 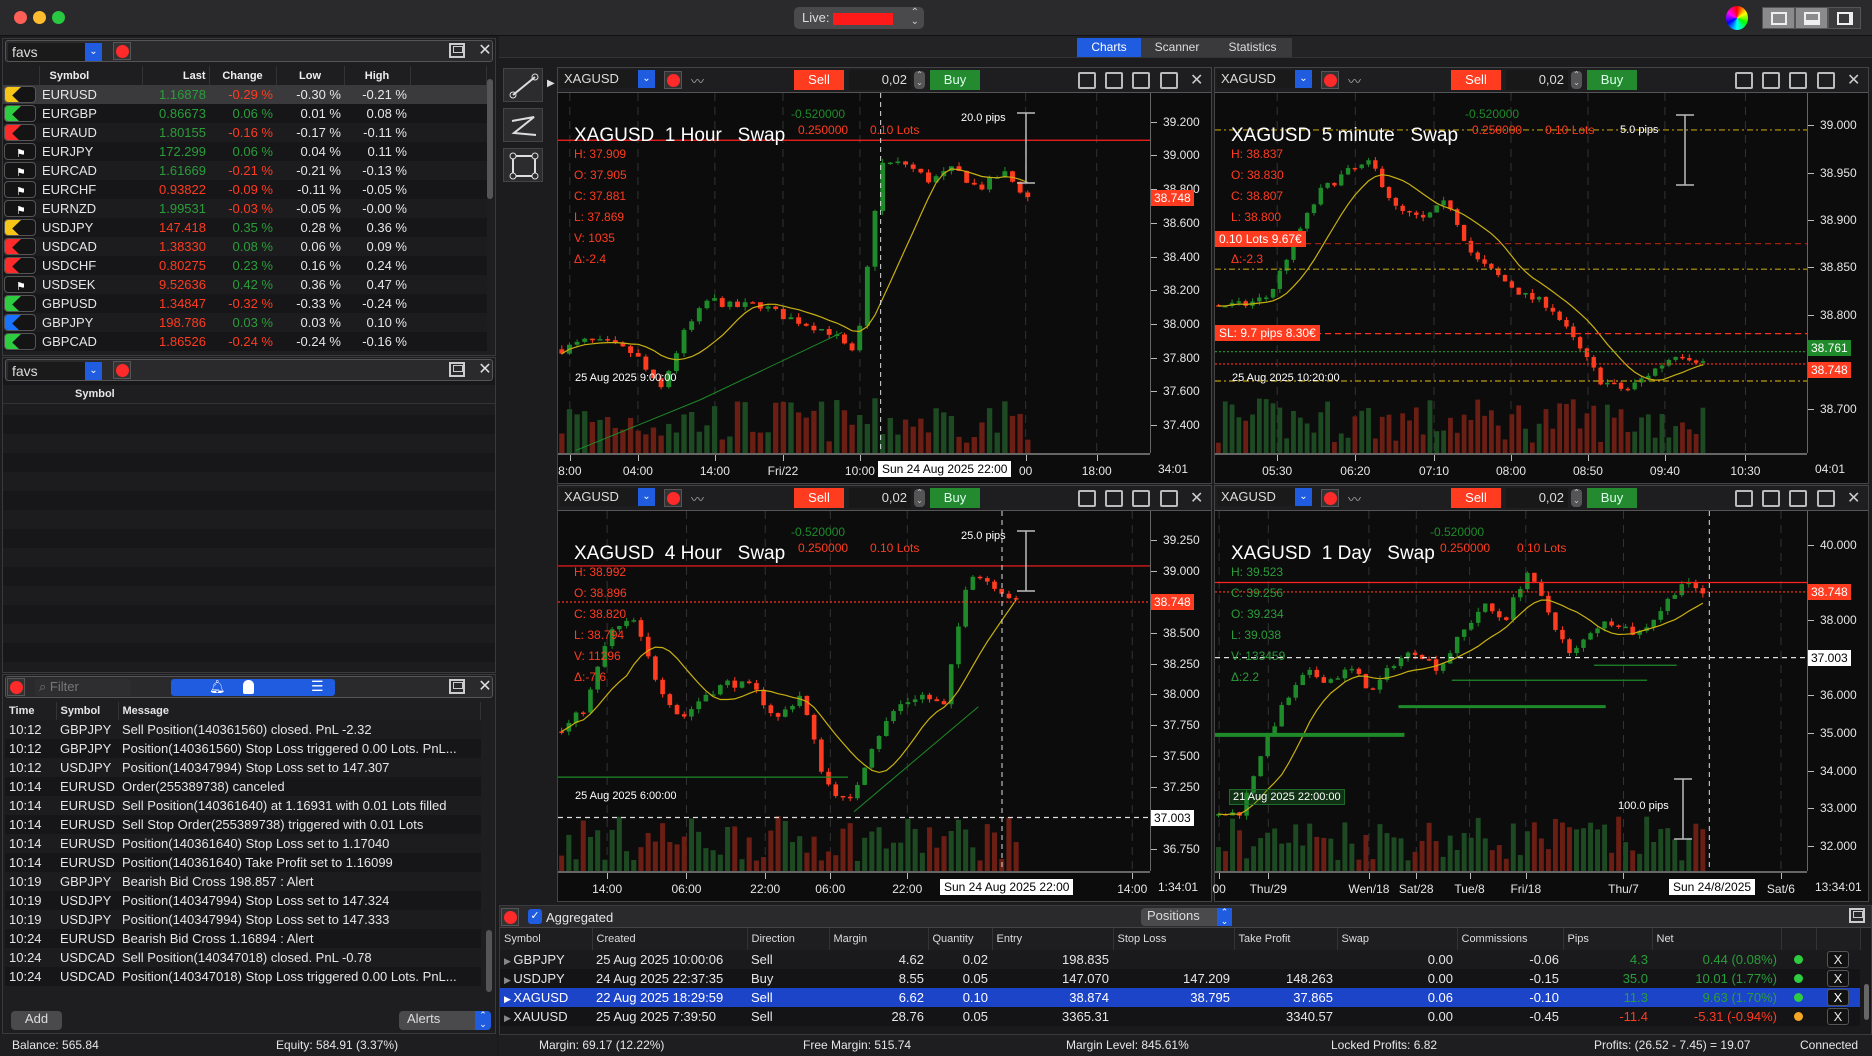 I want to click on watchlist-row: EURAUD 1.80155 -0.16 % -0.17 % -0.11 %, so click(x=245, y=132).